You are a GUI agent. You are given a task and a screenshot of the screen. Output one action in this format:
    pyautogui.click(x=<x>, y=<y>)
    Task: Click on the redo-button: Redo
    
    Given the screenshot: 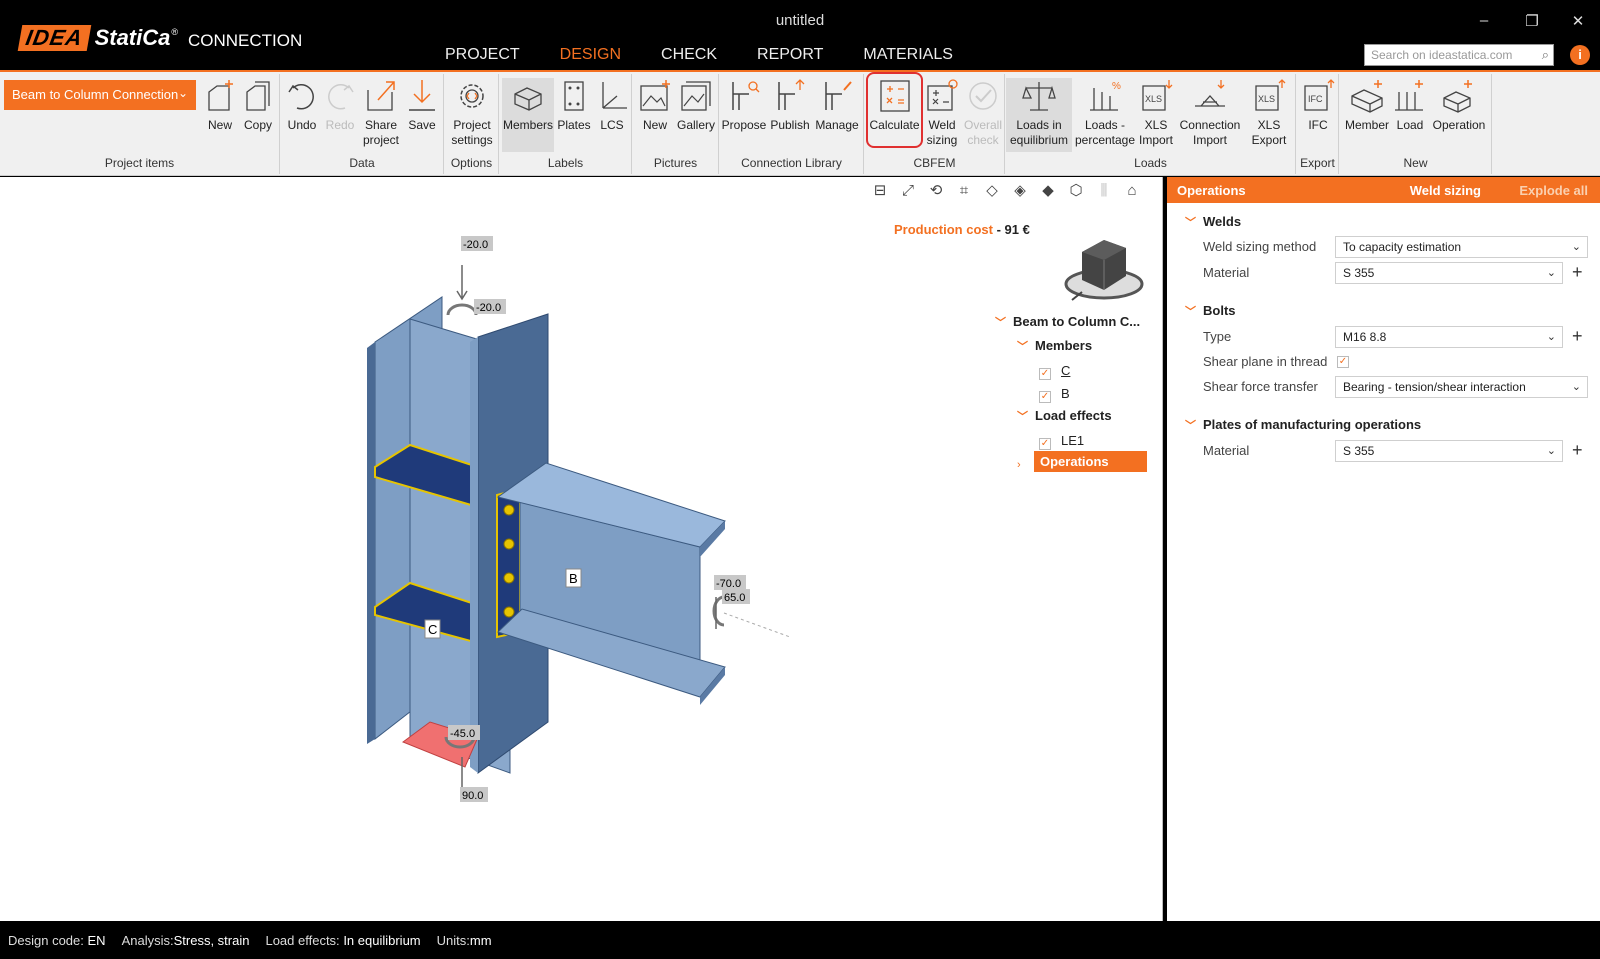 What is the action you would take?
    pyautogui.click(x=340, y=105)
    